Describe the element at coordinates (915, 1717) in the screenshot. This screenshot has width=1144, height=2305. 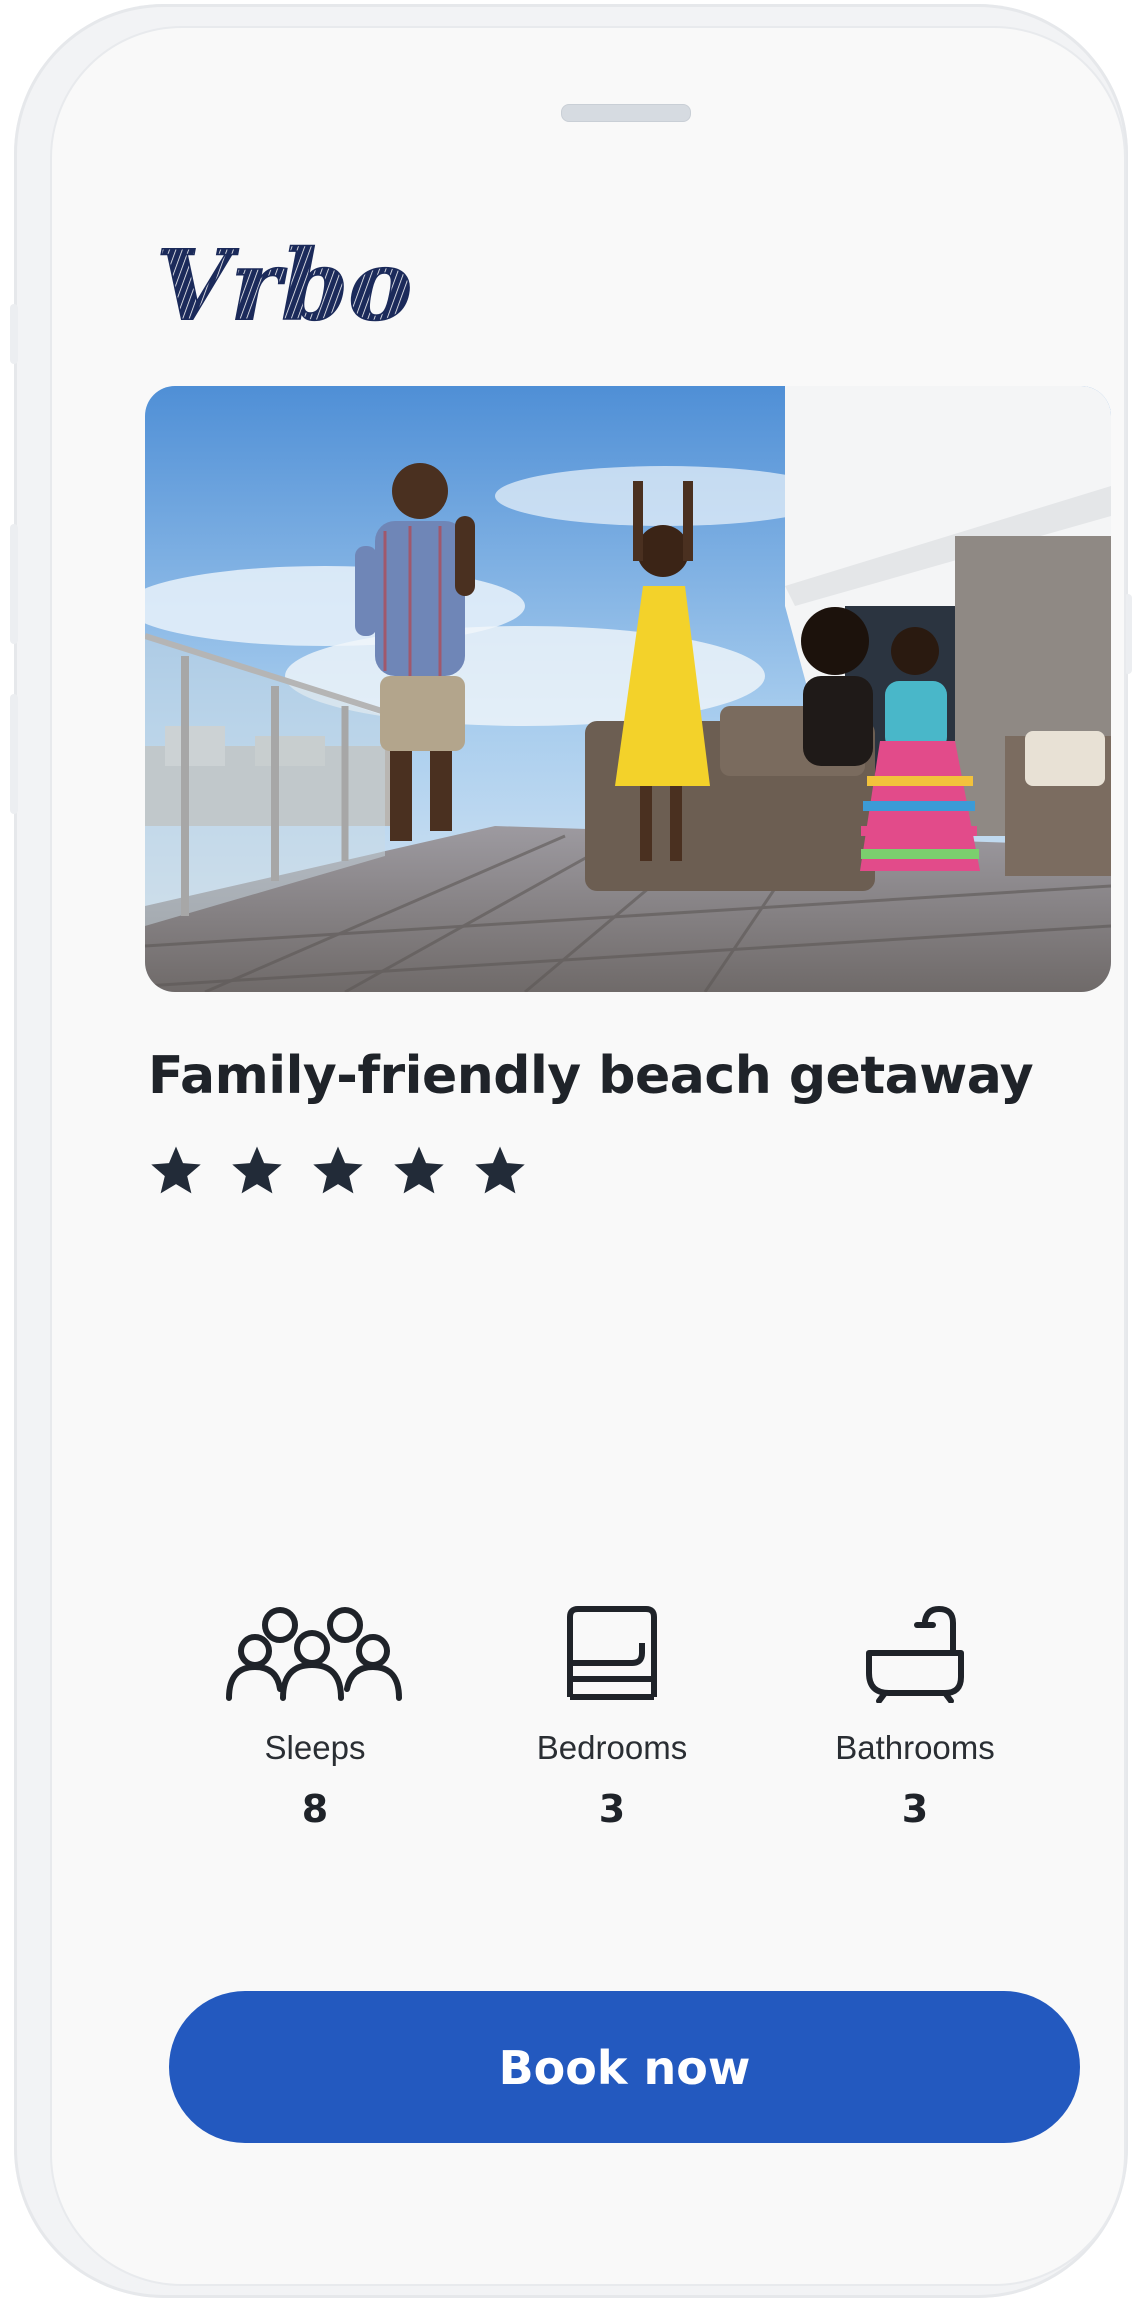
I see `amenity-bathrooms: Bathrooms 3` at that location.